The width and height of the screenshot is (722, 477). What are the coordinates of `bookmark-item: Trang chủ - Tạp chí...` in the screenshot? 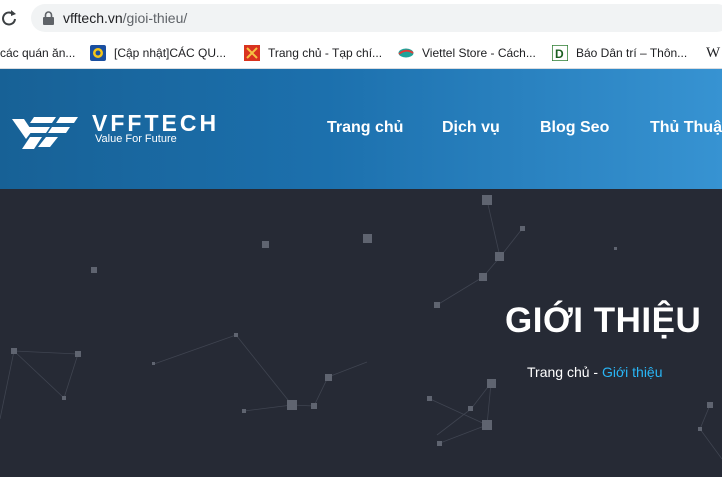 It's located at (313, 53).